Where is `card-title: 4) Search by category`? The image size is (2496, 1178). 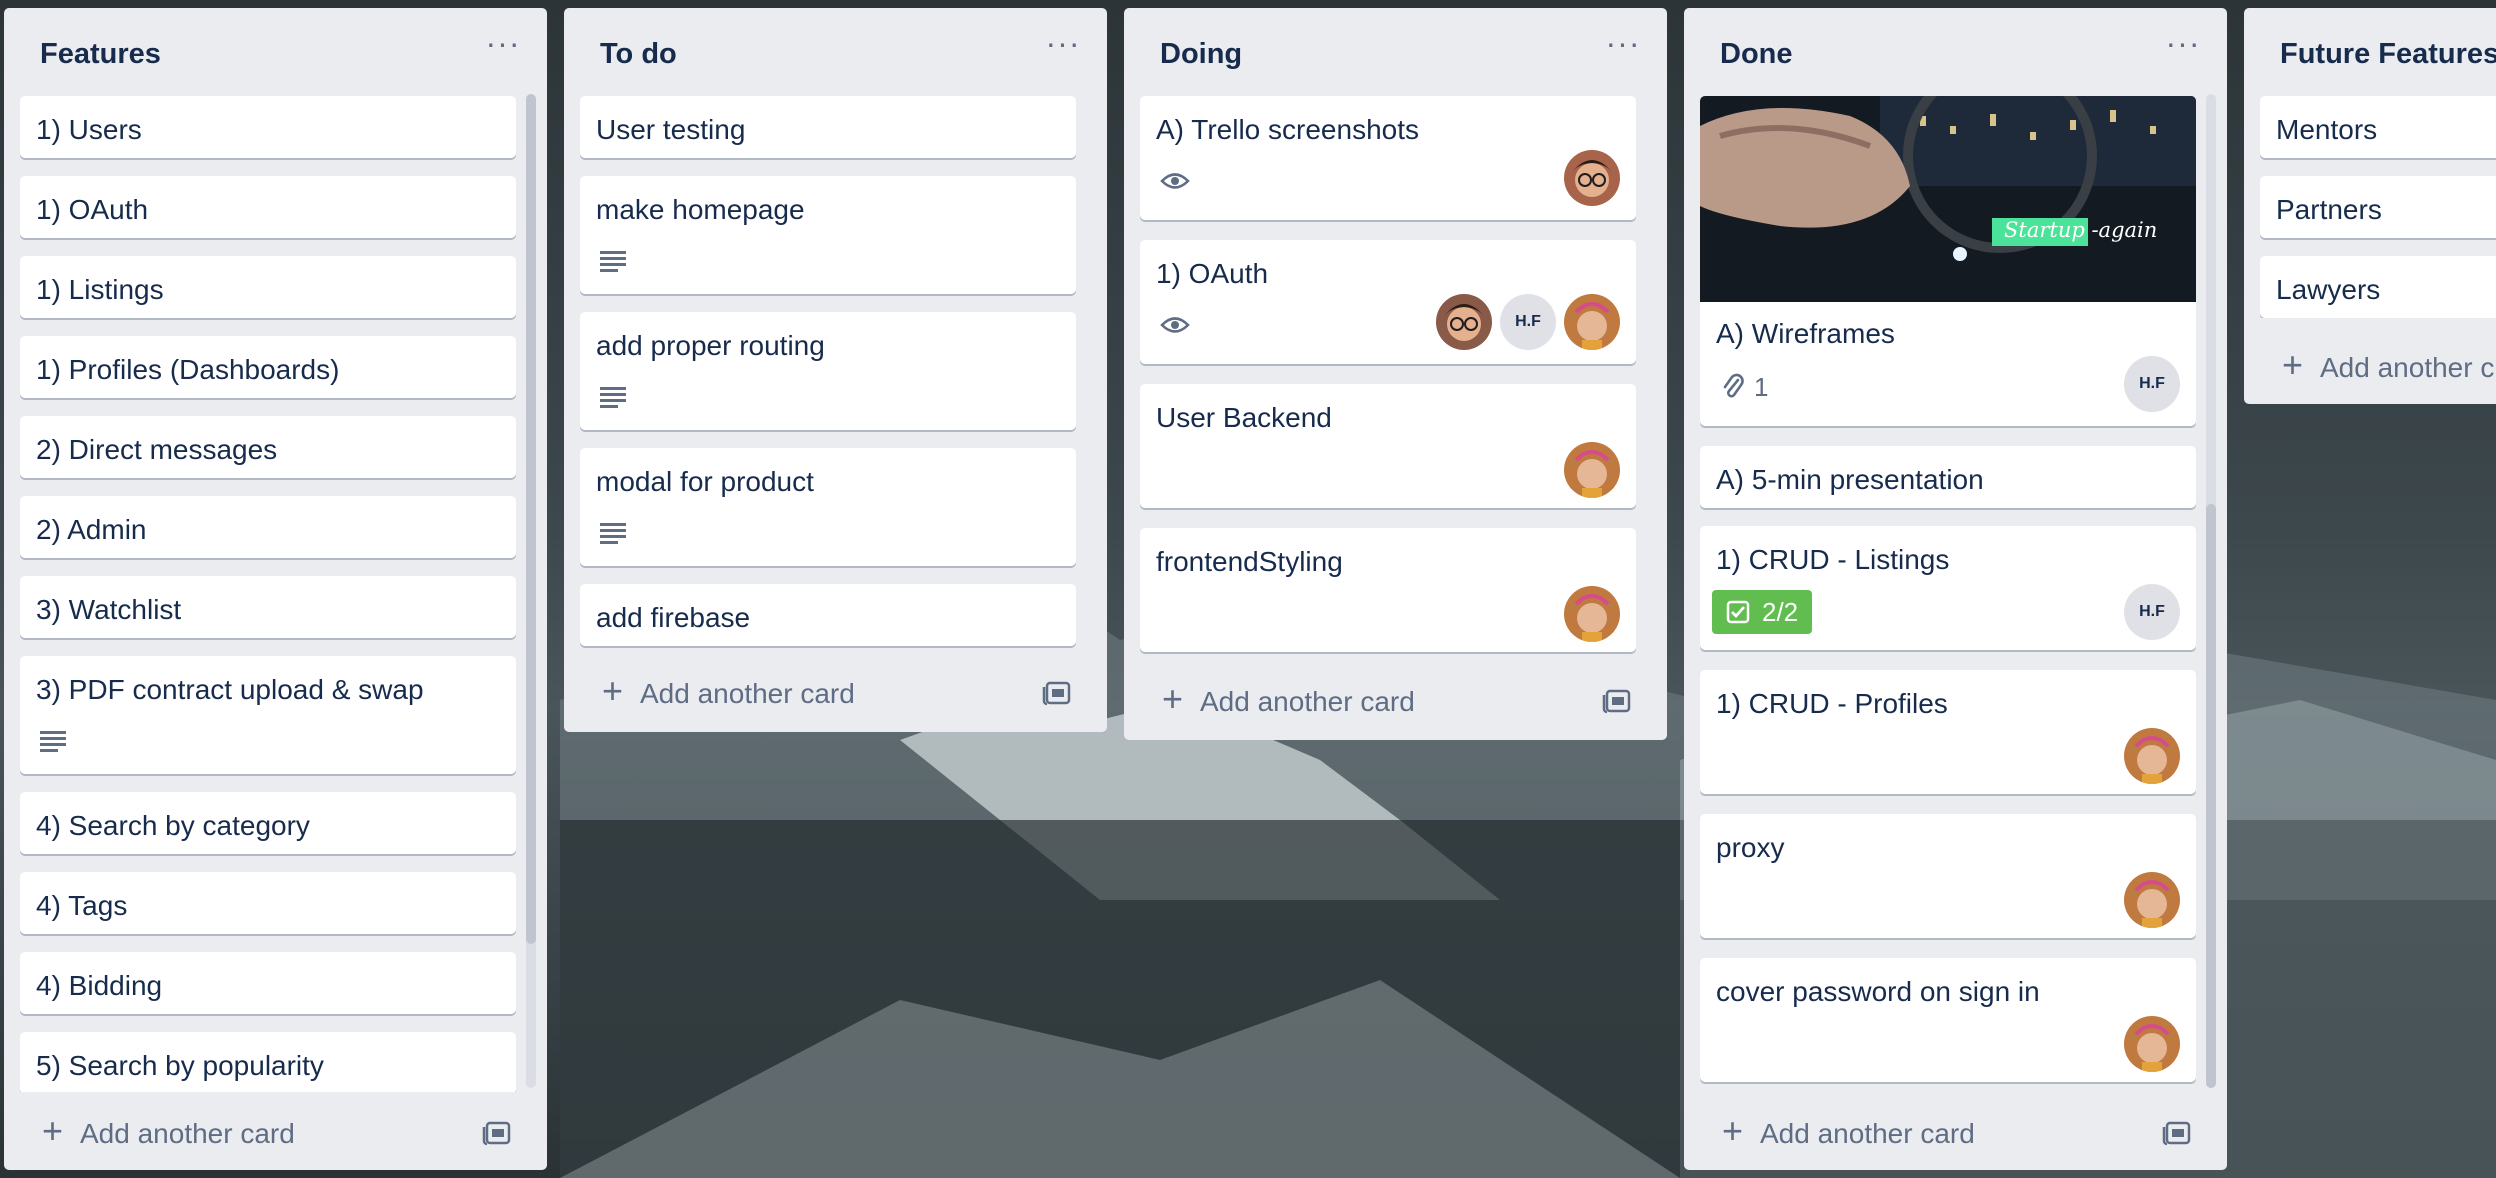
card-title: 4) Search by category is located at coordinates (173, 825).